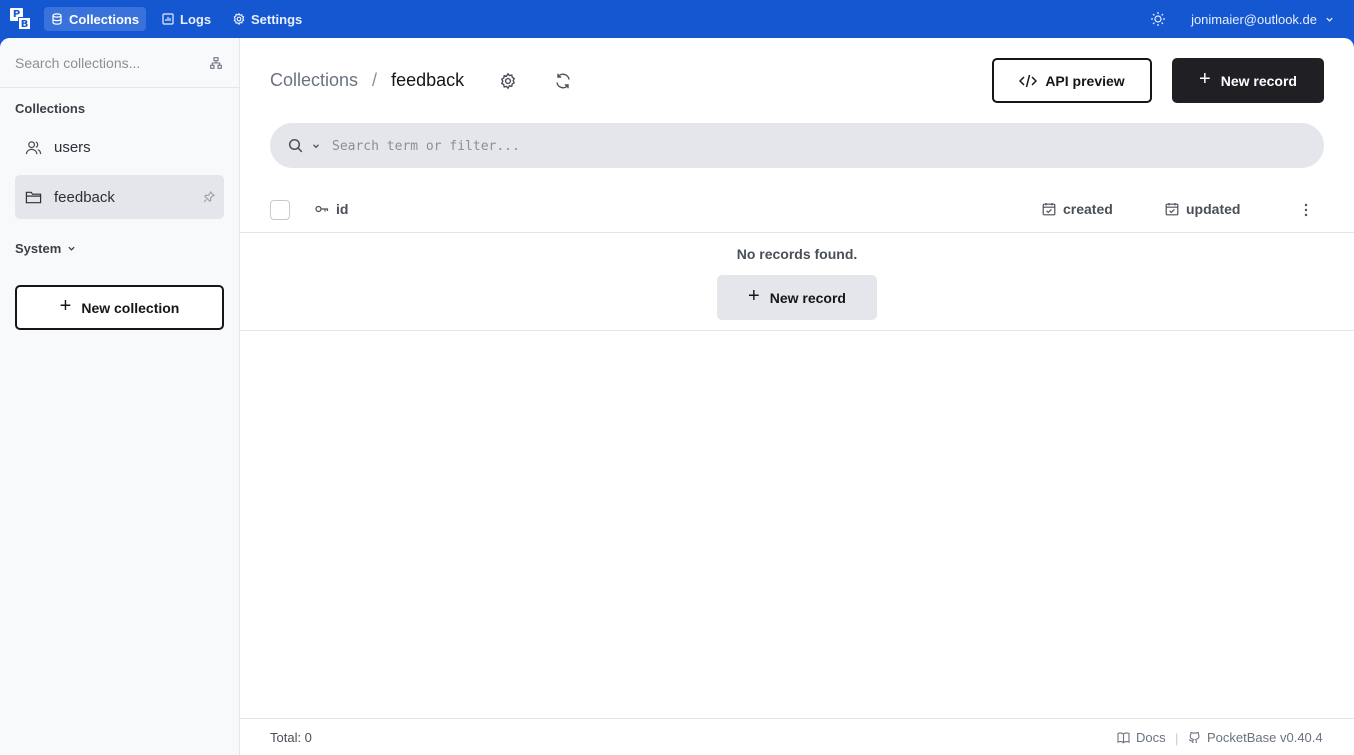 The width and height of the screenshot is (1354, 755). Describe the element at coordinates (563, 81) in the screenshot. I see `refresh-icon` at that location.